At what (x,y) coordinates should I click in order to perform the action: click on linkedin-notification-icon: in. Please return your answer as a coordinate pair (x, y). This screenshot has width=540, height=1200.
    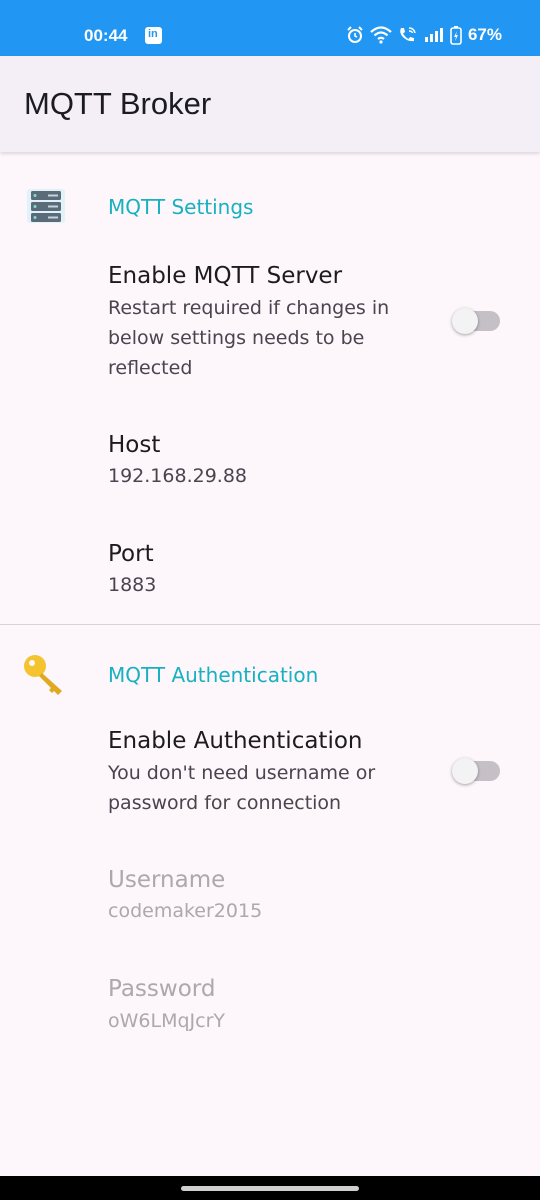
    Looking at the image, I should click on (153, 35).